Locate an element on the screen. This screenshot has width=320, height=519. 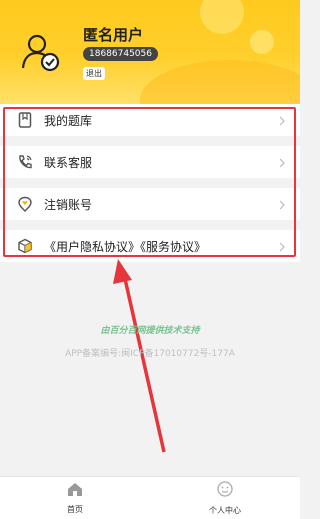
logout-button: 退出 is located at coordinates (94, 73).